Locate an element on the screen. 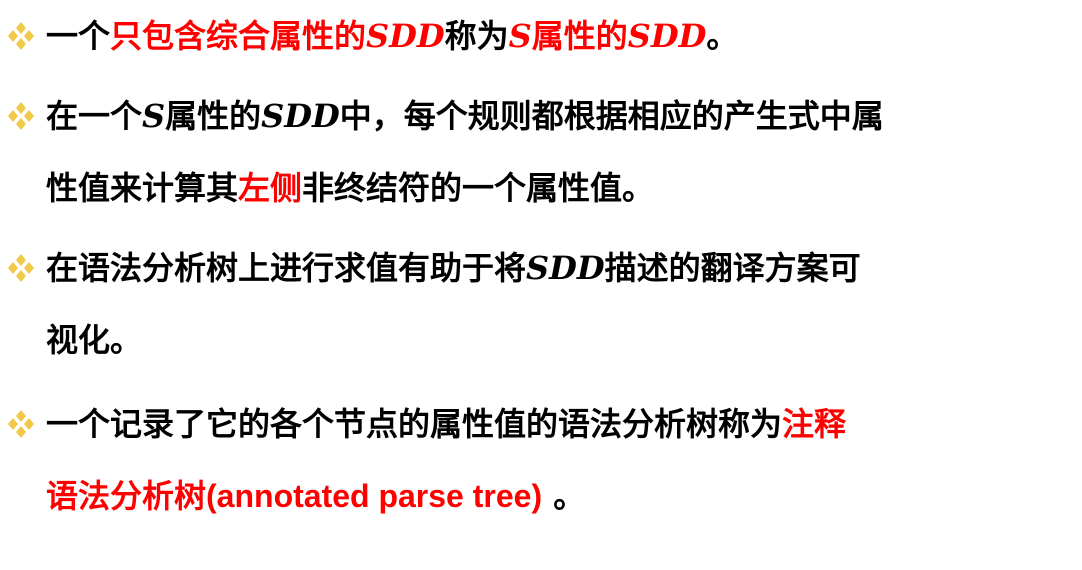  bullet-text: 在语法分析树上进行求值有助于将SDD描述的翻译方案可 视化。 is located at coordinates (453, 304).